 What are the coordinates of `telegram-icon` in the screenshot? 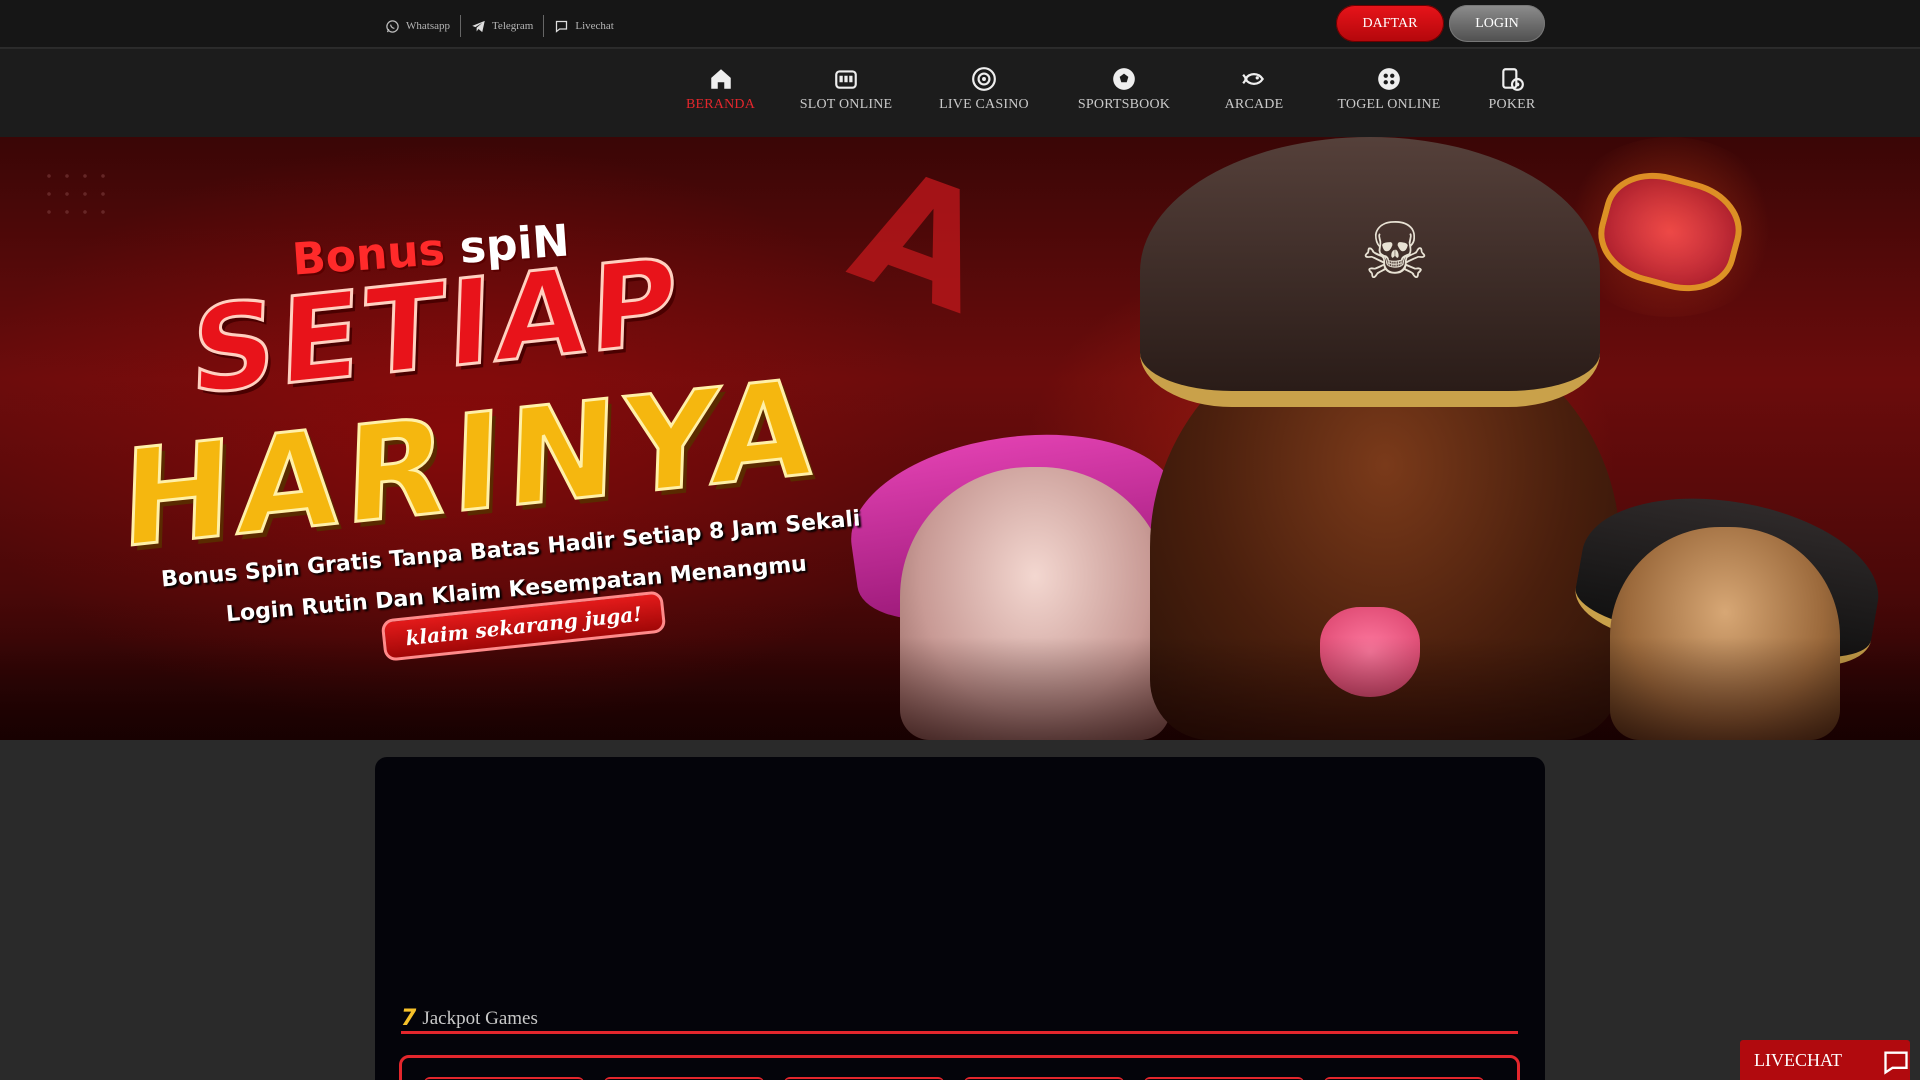 It's located at (478, 26).